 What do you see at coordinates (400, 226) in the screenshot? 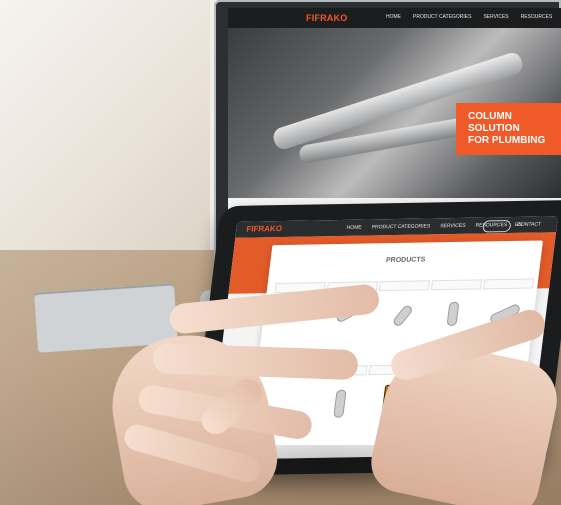
I see `tablet-nav-item-products: PRODUCT CATEGORIES` at bounding box center [400, 226].